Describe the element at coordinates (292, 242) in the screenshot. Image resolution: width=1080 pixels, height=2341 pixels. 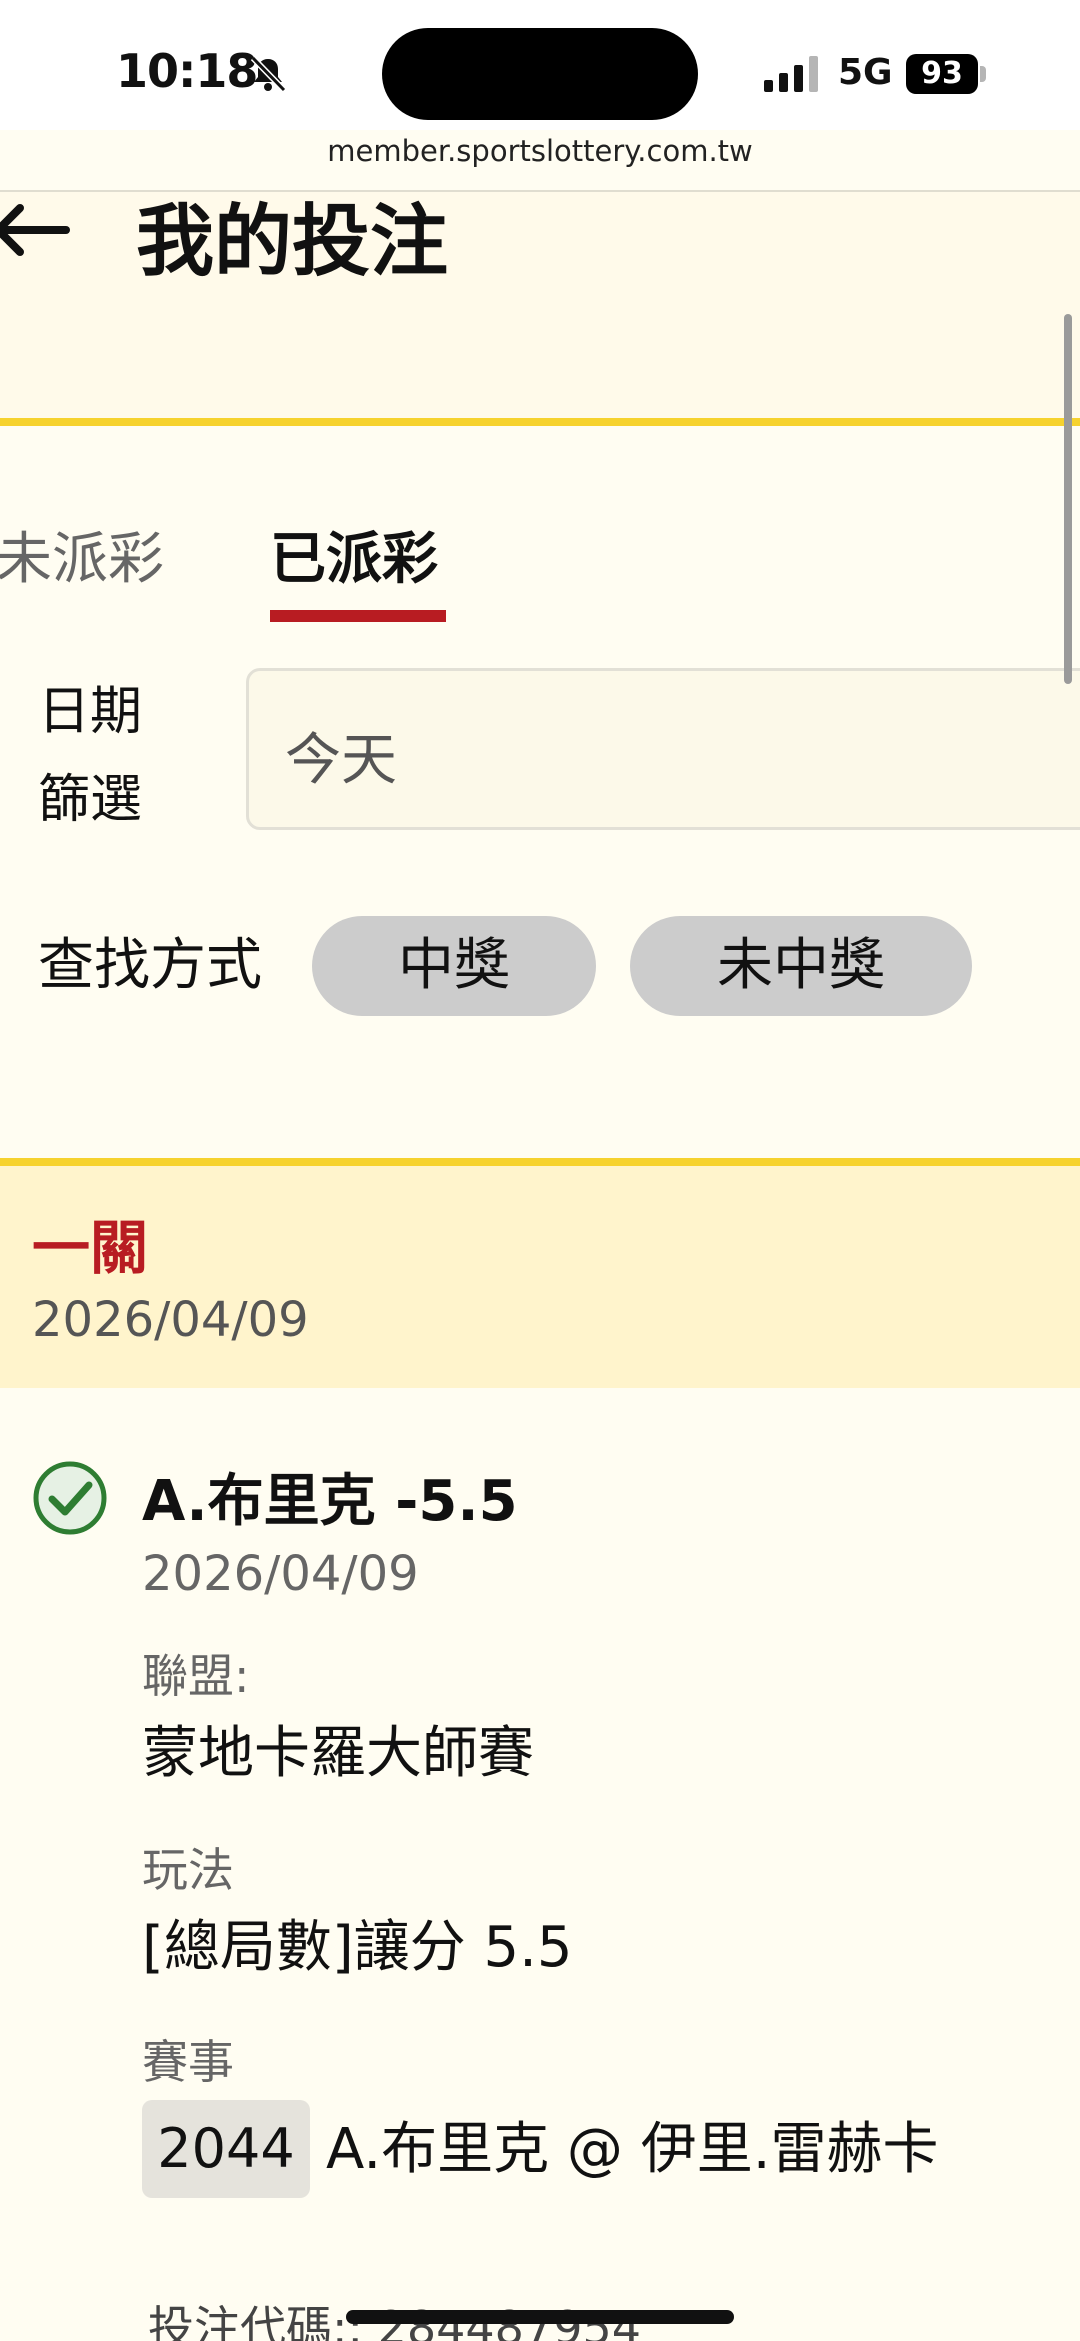
I see `page-title: 我的投注` at that location.